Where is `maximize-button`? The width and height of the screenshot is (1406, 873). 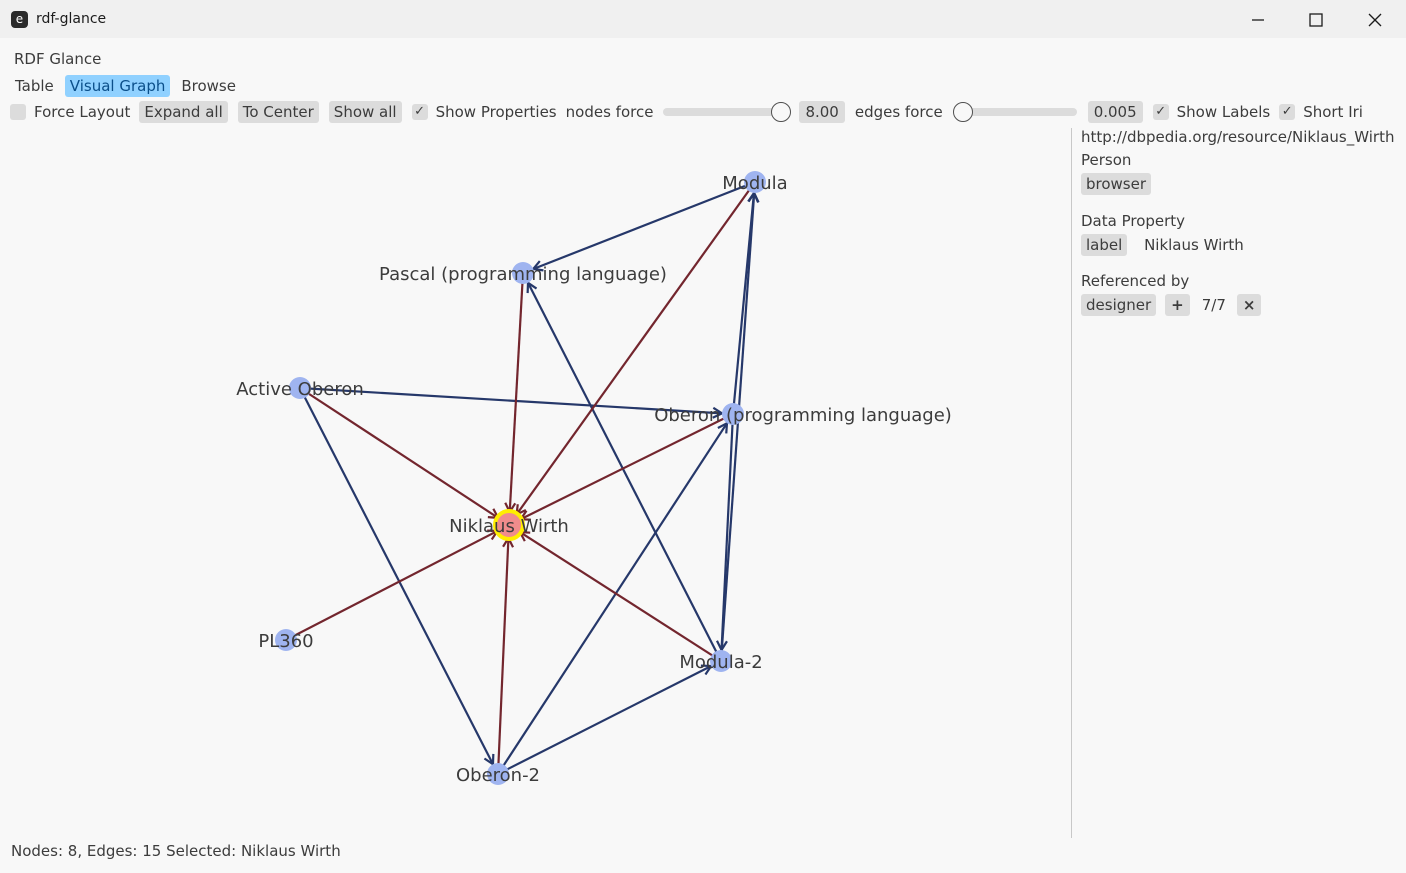
maximize-button is located at coordinates (1316, 19).